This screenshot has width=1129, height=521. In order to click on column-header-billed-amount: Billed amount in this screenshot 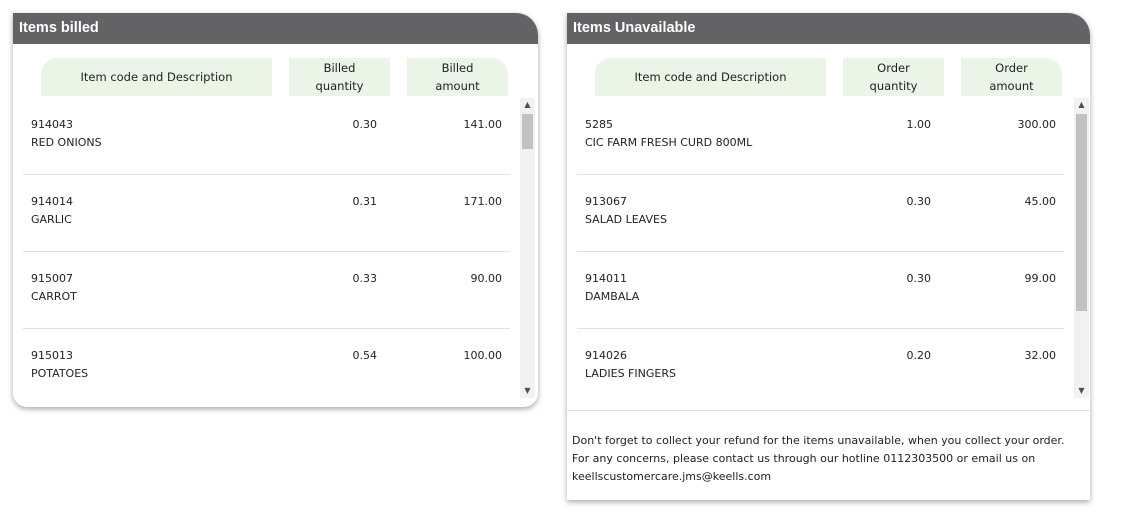, I will do `click(457, 77)`.